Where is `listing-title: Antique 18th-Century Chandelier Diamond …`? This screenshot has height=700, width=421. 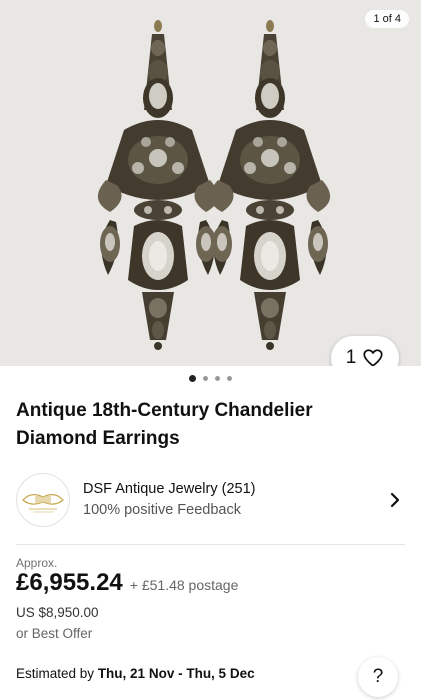 listing-title: Antique 18th-Century Chandelier Diamond … is located at coordinates (164, 424).